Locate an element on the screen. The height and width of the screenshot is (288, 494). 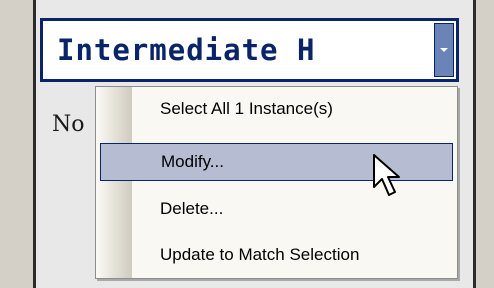
style-dropdown-button is located at coordinates (444, 50).